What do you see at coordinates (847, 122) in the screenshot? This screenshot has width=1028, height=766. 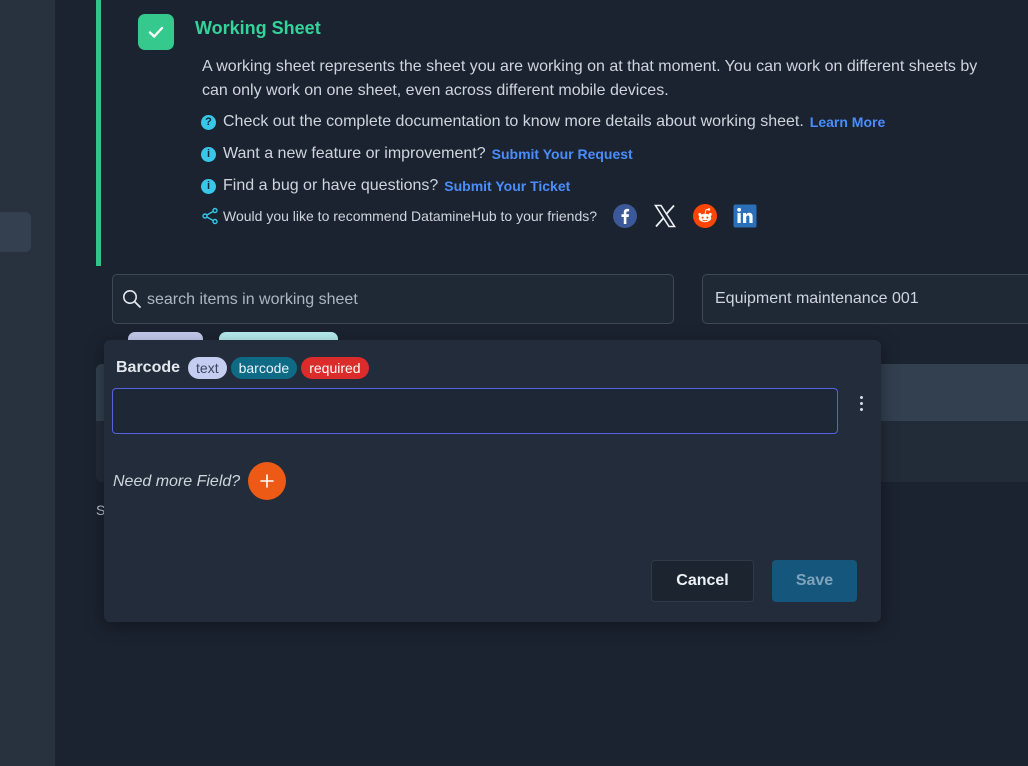 I see `learn-more-link: Learn More` at bounding box center [847, 122].